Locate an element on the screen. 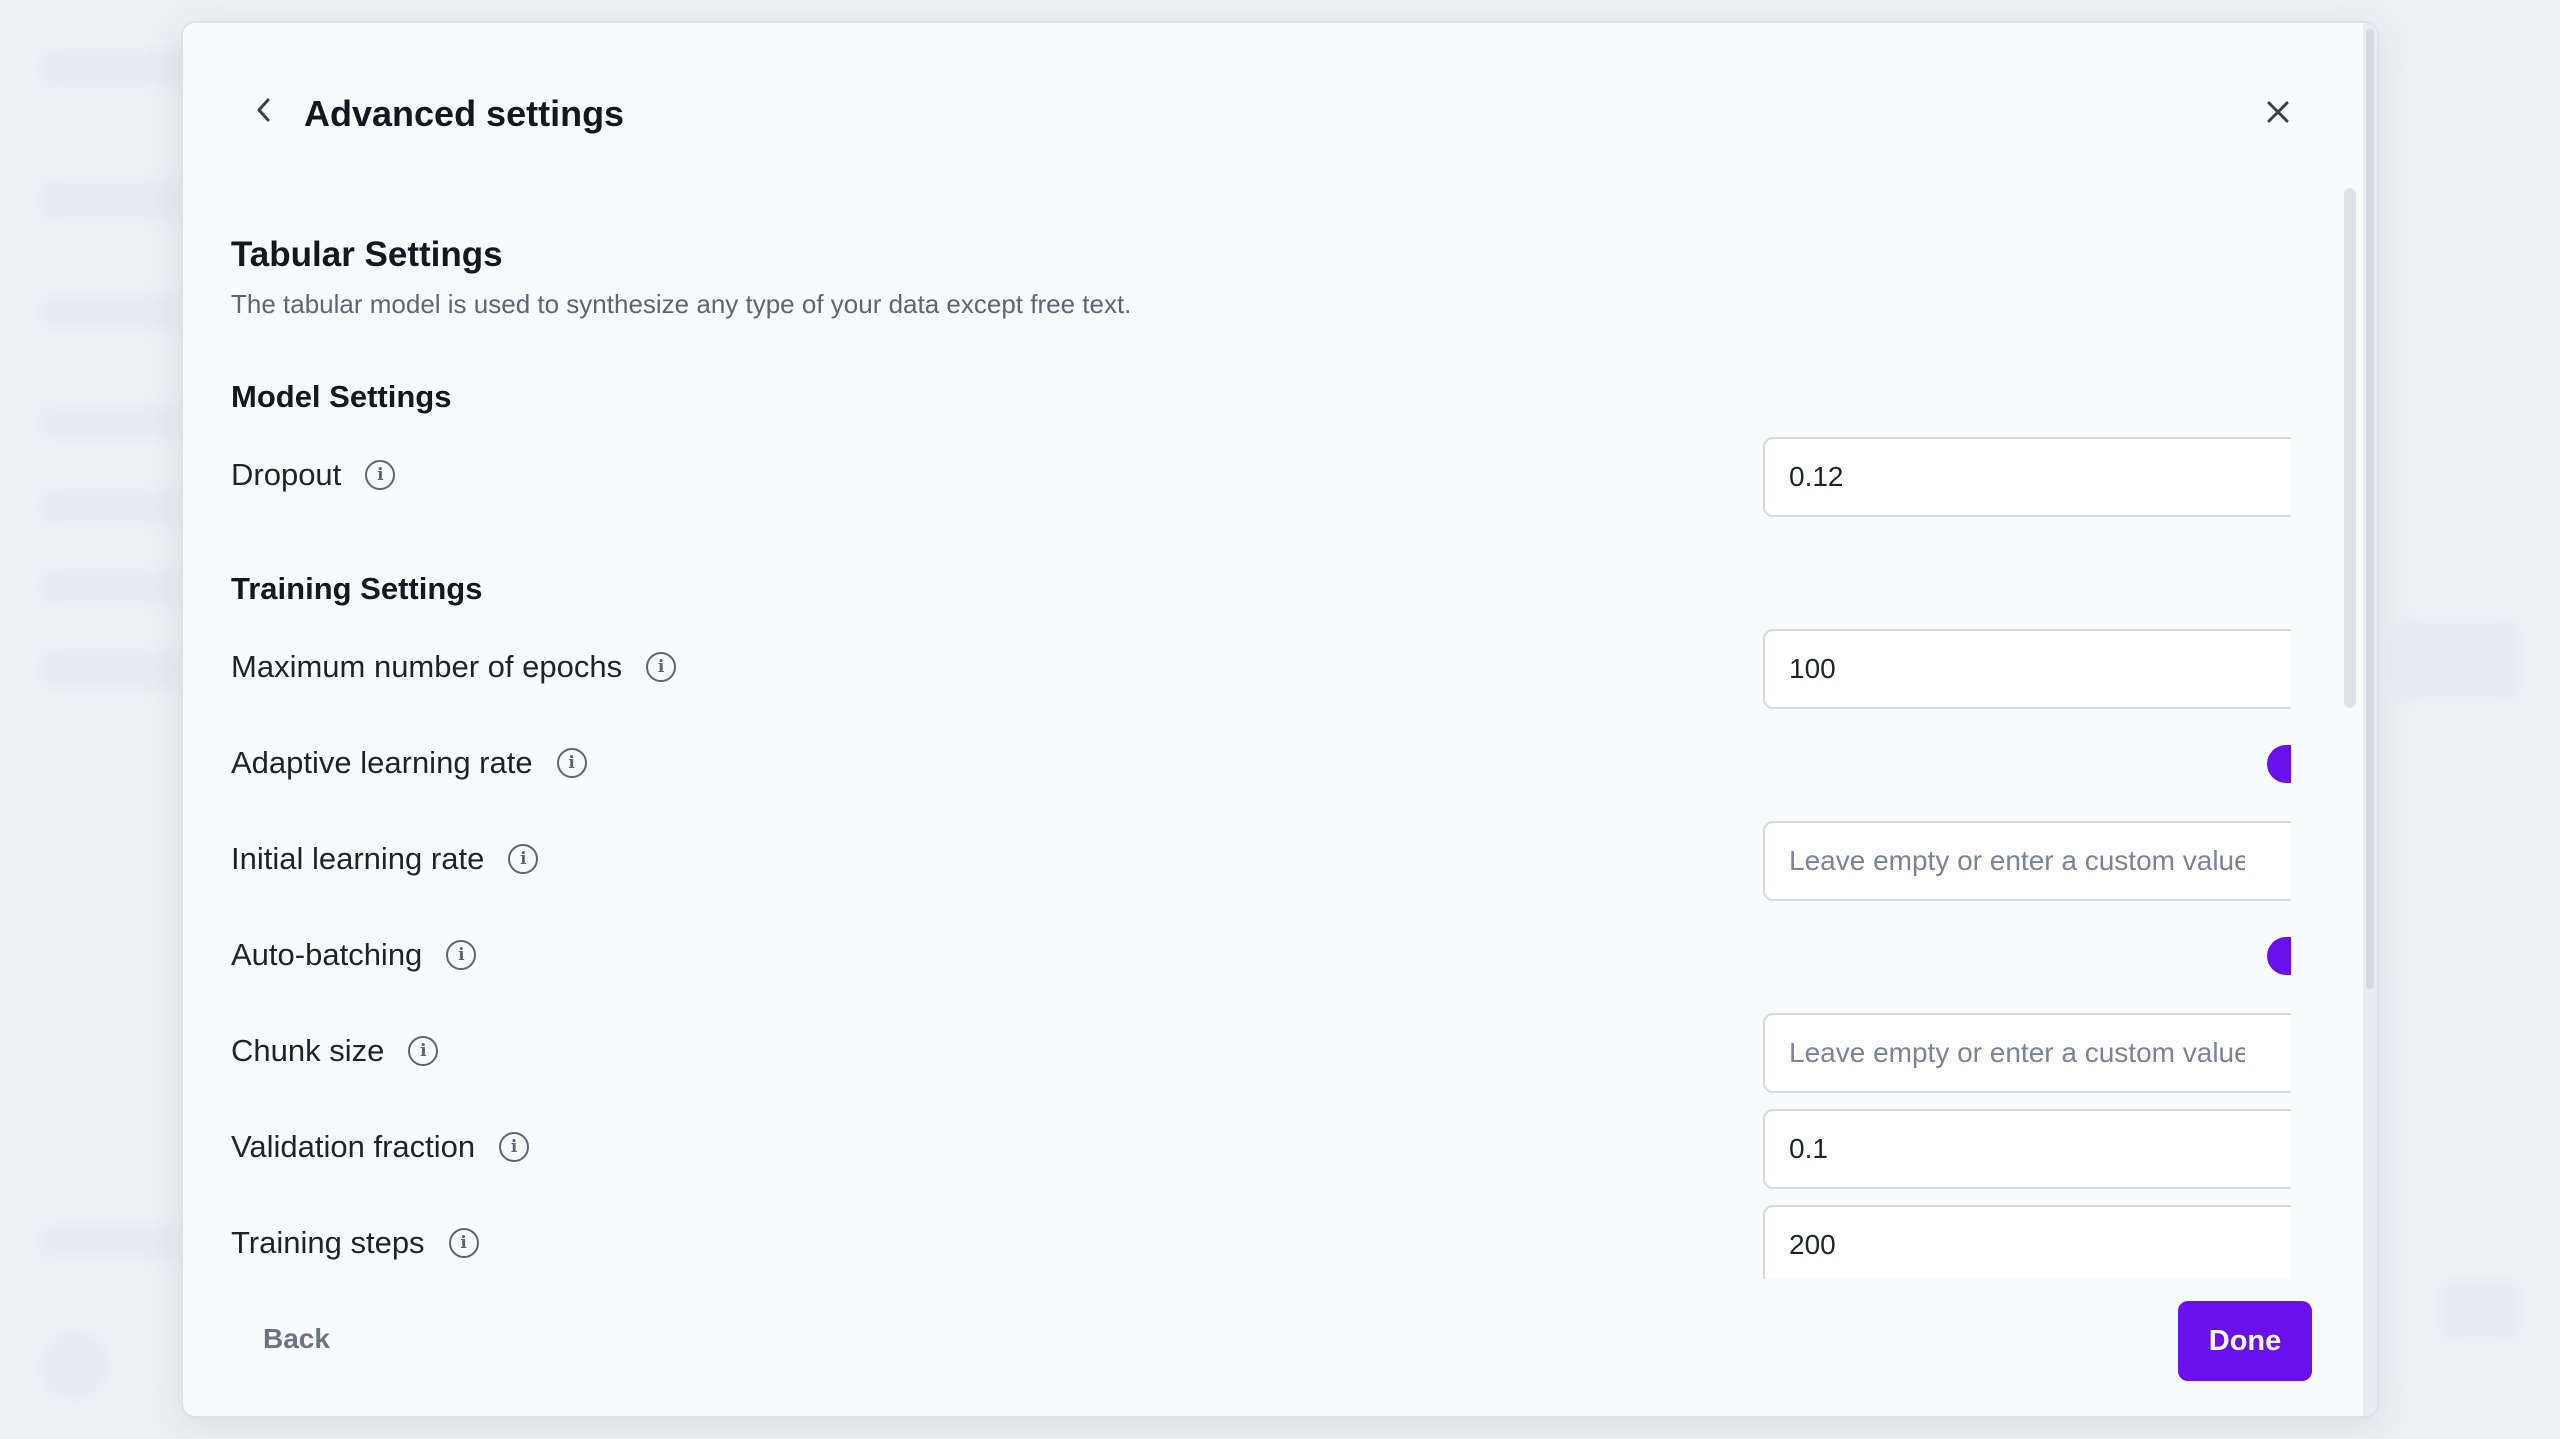 The image size is (2560, 1439). dialog-header: Advanced settings is located at coordinates (1280, 98).